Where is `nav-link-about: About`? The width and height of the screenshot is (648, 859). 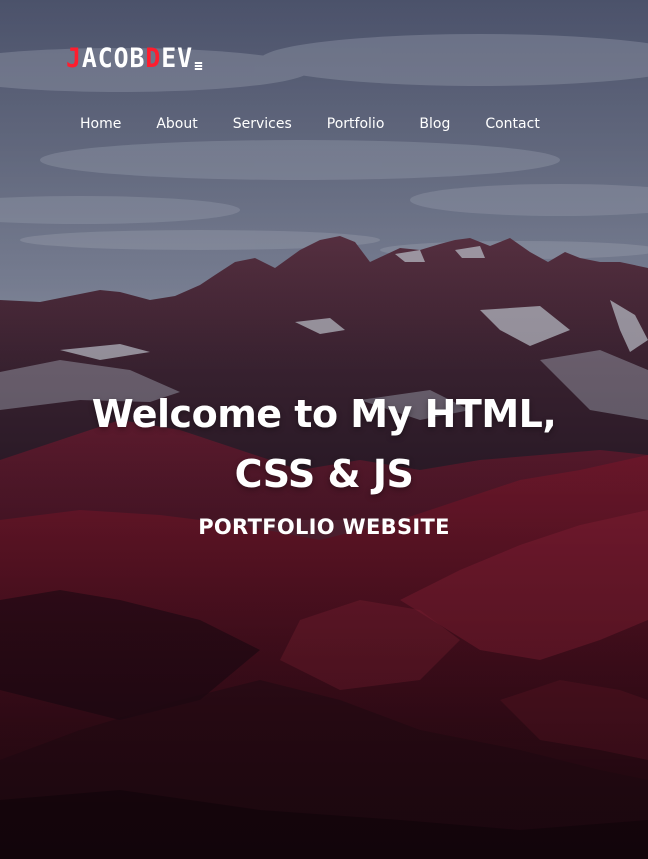
nav-link-about: About is located at coordinates (176, 124).